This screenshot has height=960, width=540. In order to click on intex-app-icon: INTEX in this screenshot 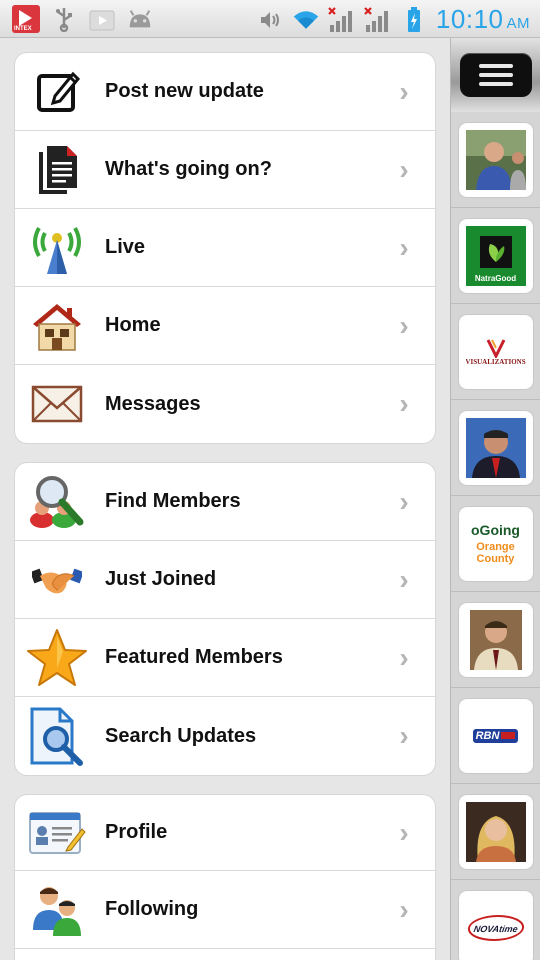, I will do `click(26, 19)`.